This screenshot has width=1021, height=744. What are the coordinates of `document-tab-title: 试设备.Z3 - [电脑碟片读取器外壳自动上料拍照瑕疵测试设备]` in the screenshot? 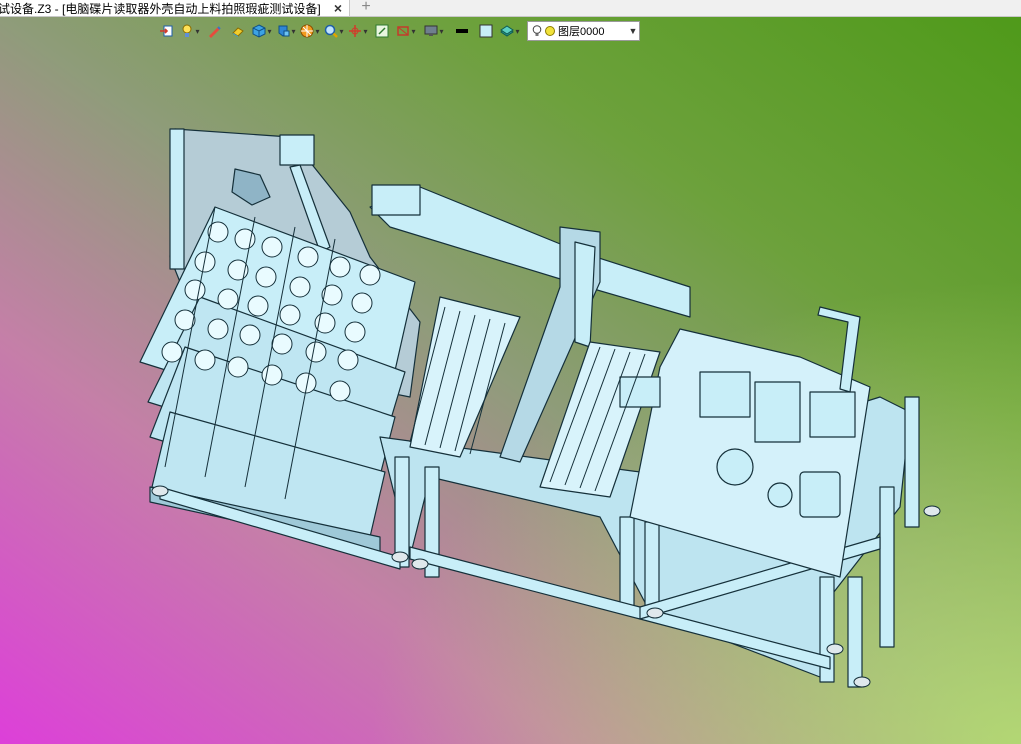 It's located at (160, 8).